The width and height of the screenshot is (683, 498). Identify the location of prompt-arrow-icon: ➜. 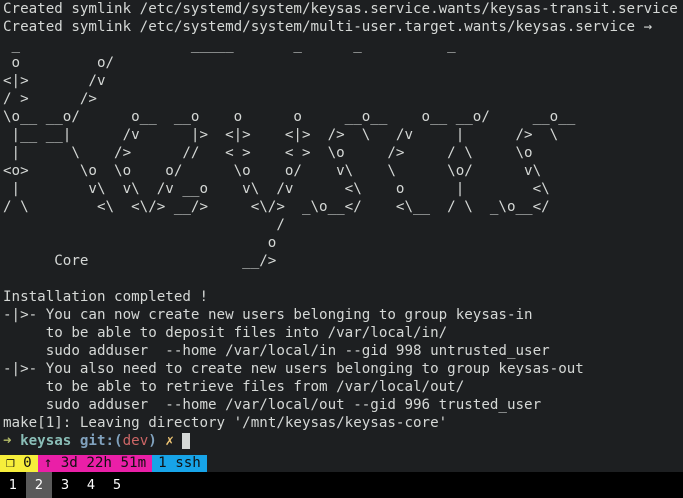
(7, 441).